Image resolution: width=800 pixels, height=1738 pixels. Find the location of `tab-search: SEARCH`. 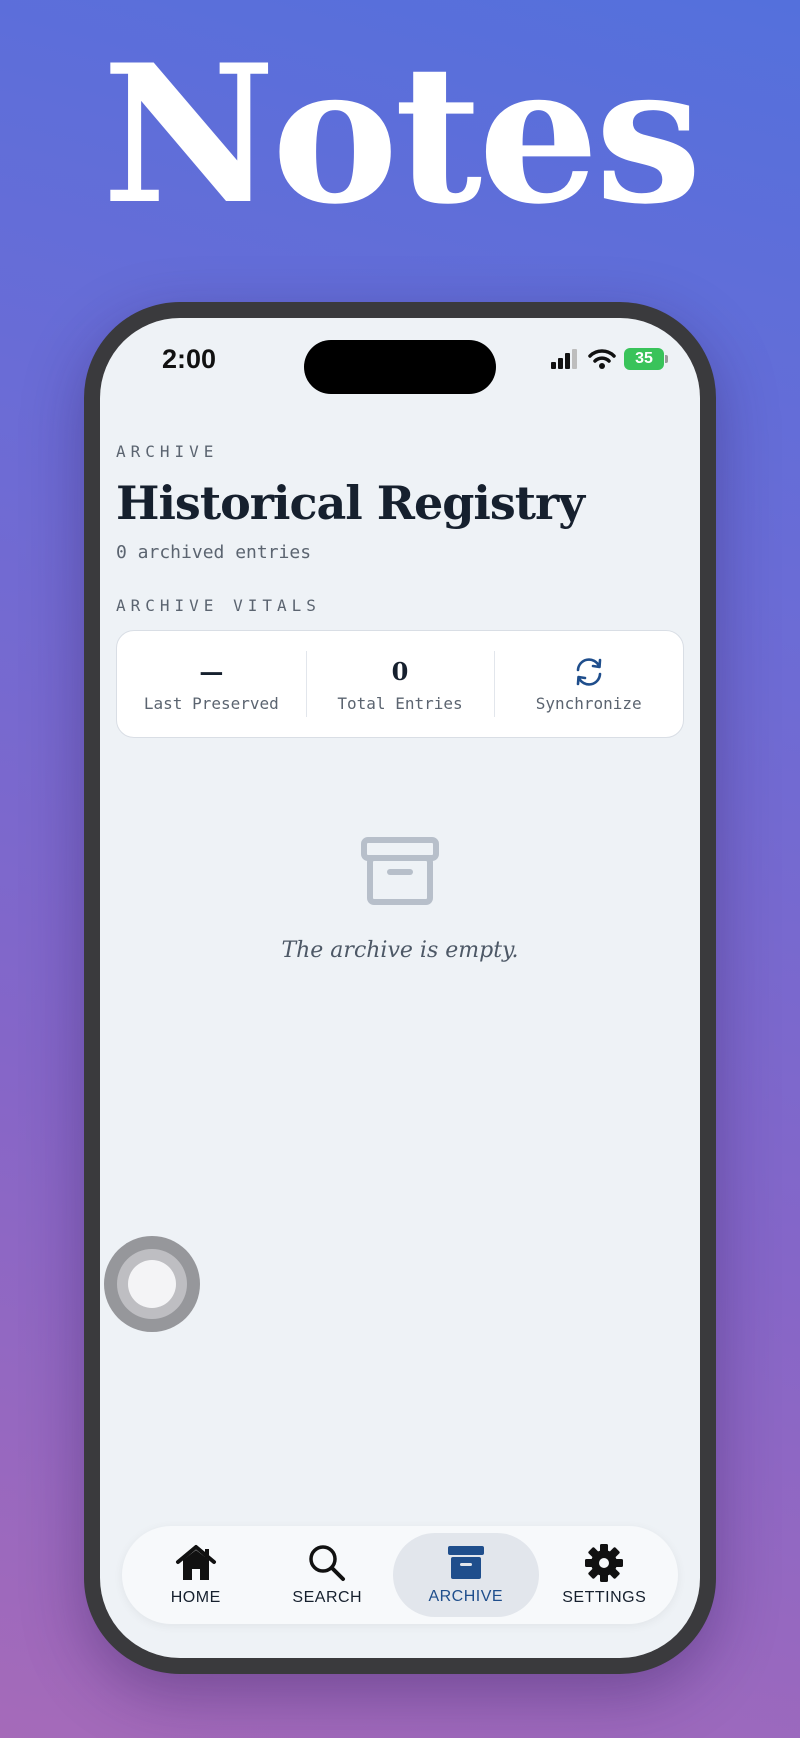

tab-search: SEARCH is located at coordinates (328, 1575).